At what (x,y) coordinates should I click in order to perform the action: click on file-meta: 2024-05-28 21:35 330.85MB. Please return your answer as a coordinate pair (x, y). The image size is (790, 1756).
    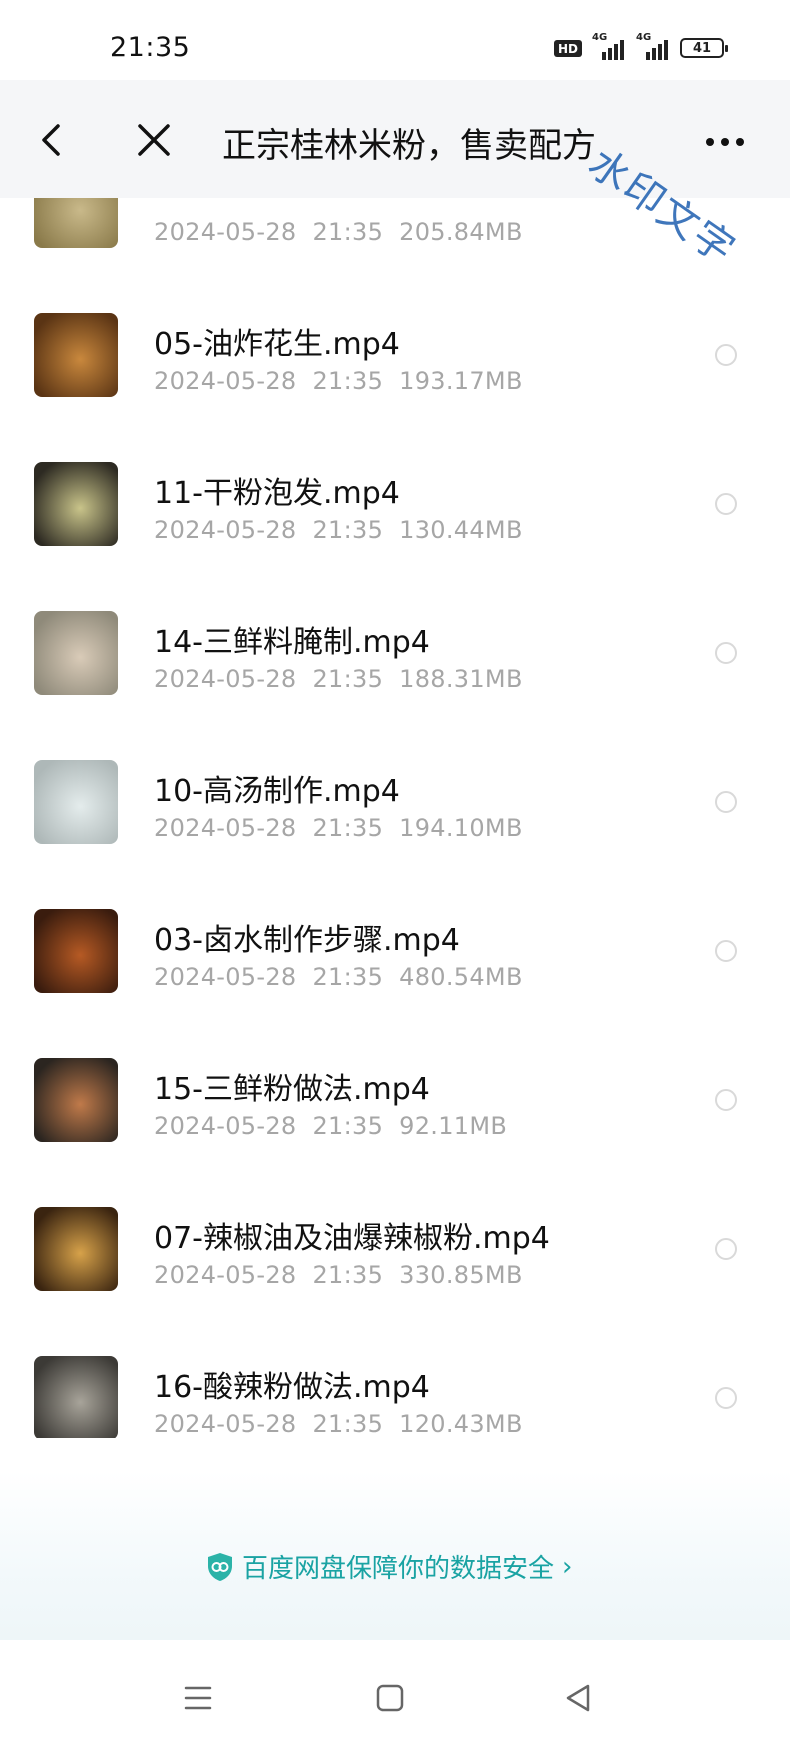
    Looking at the image, I should click on (338, 1275).